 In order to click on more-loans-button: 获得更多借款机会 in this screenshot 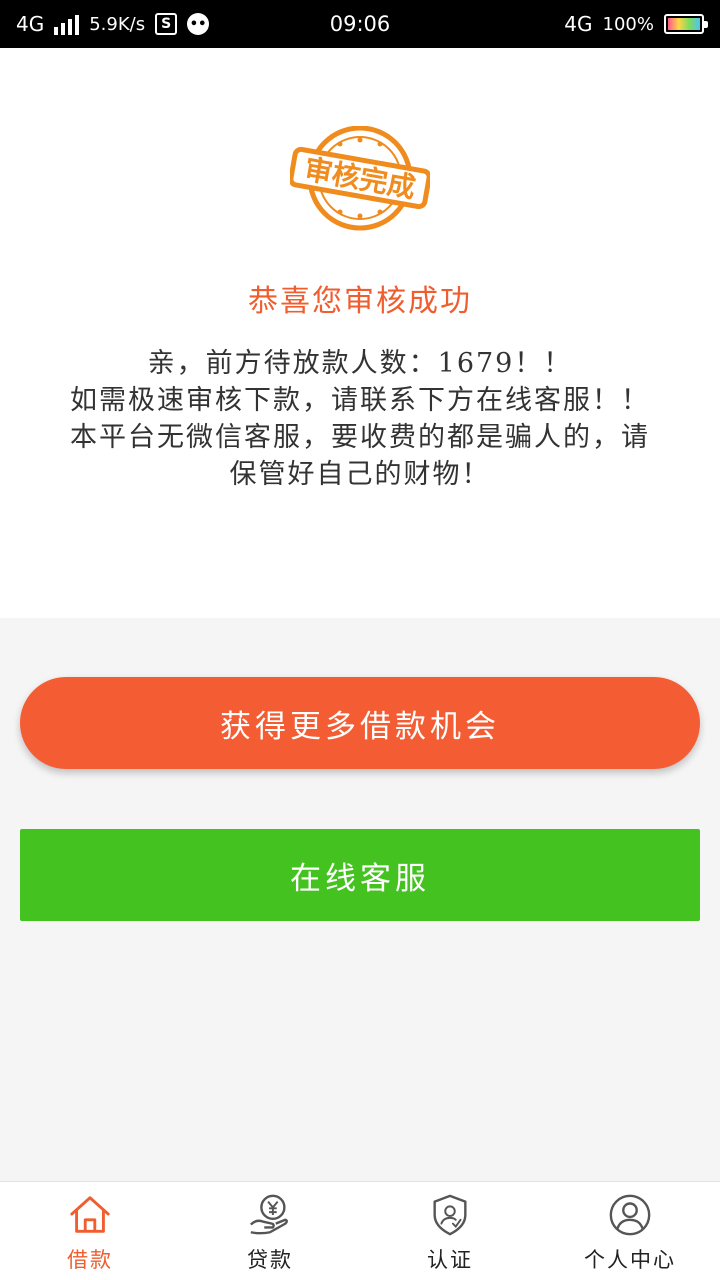, I will do `click(360, 723)`.